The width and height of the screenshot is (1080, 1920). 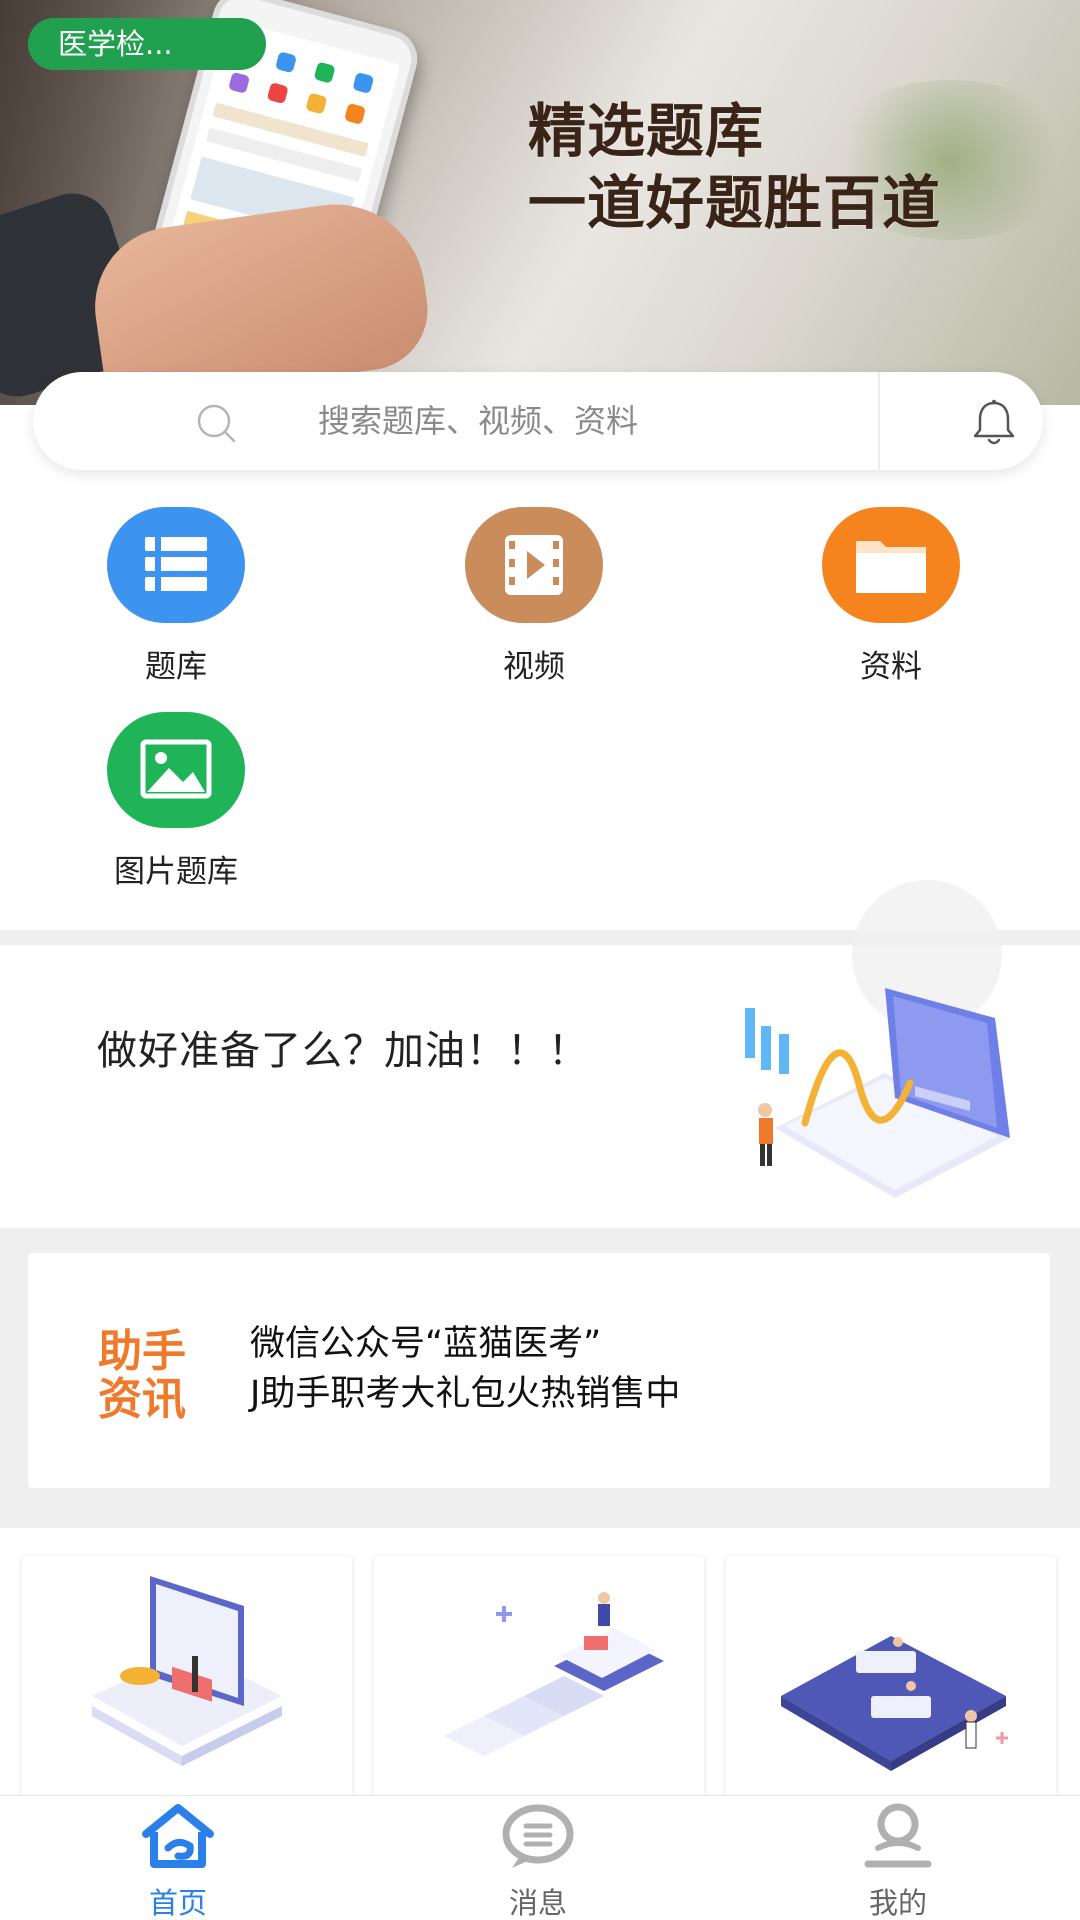 I want to click on banner-slogan: 精选题库 一道好题胜百道, so click(x=734, y=167).